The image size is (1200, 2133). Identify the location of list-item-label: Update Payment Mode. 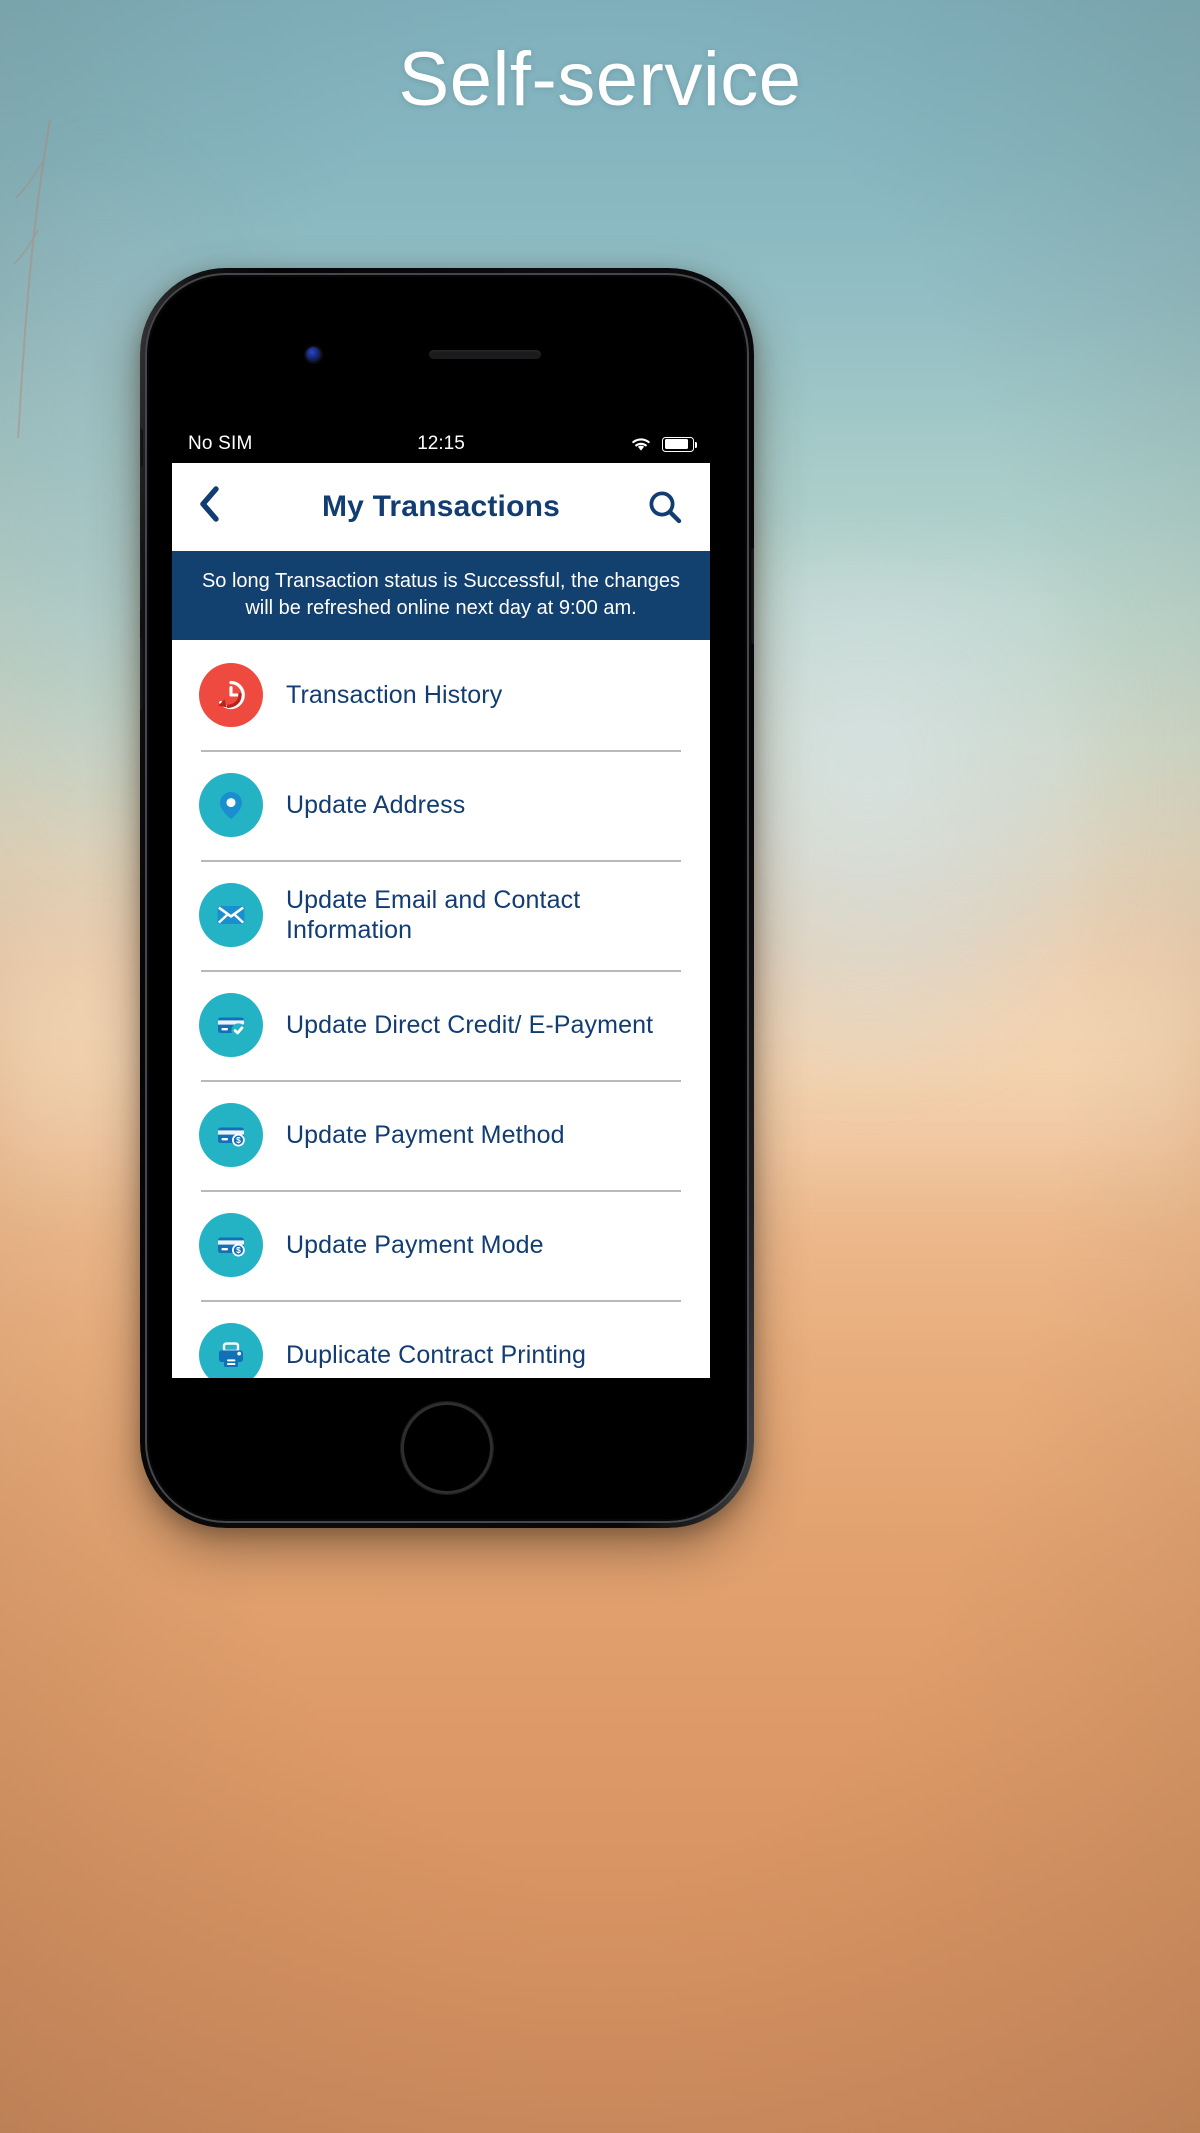
(415, 1244).